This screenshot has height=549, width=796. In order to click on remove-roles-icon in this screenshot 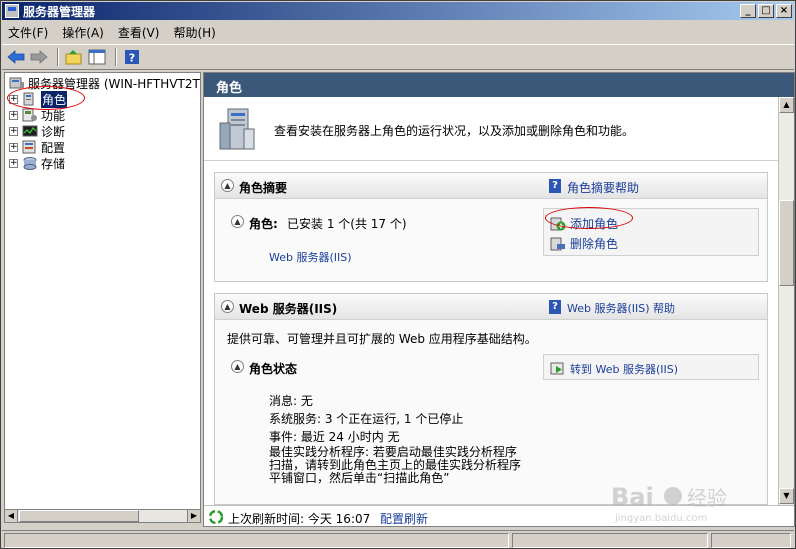, I will do `click(557, 244)`.